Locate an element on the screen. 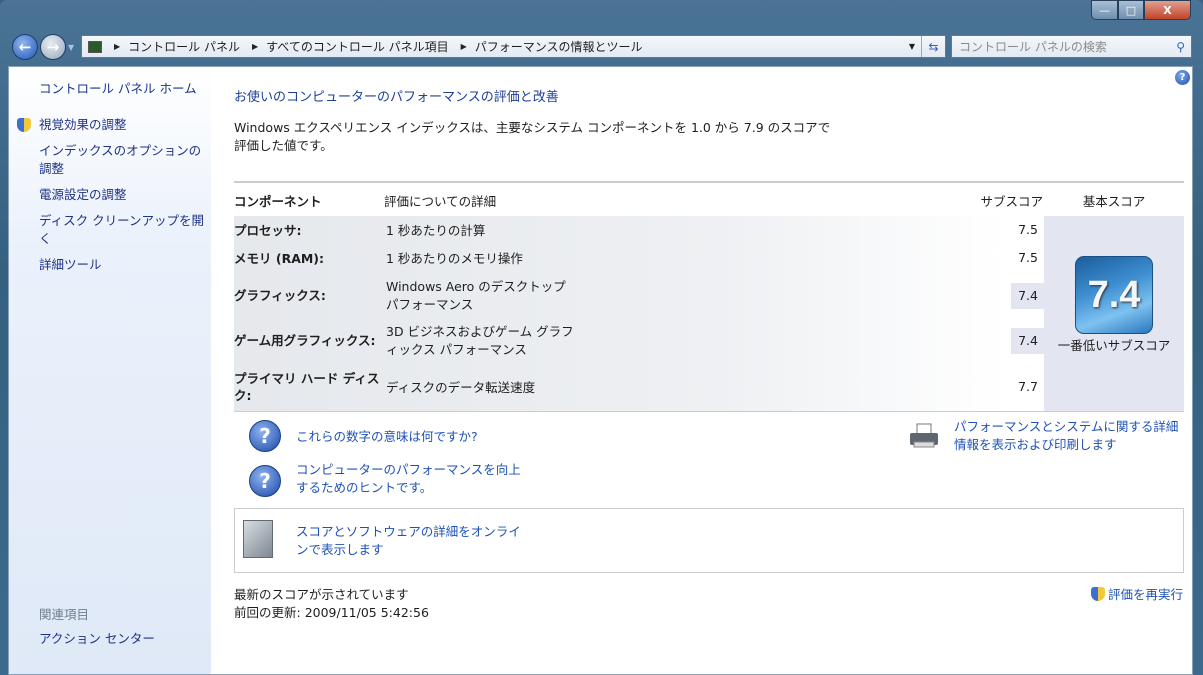  component-name: プライマリ ハード ディスク: is located at coordinates (307, 387).